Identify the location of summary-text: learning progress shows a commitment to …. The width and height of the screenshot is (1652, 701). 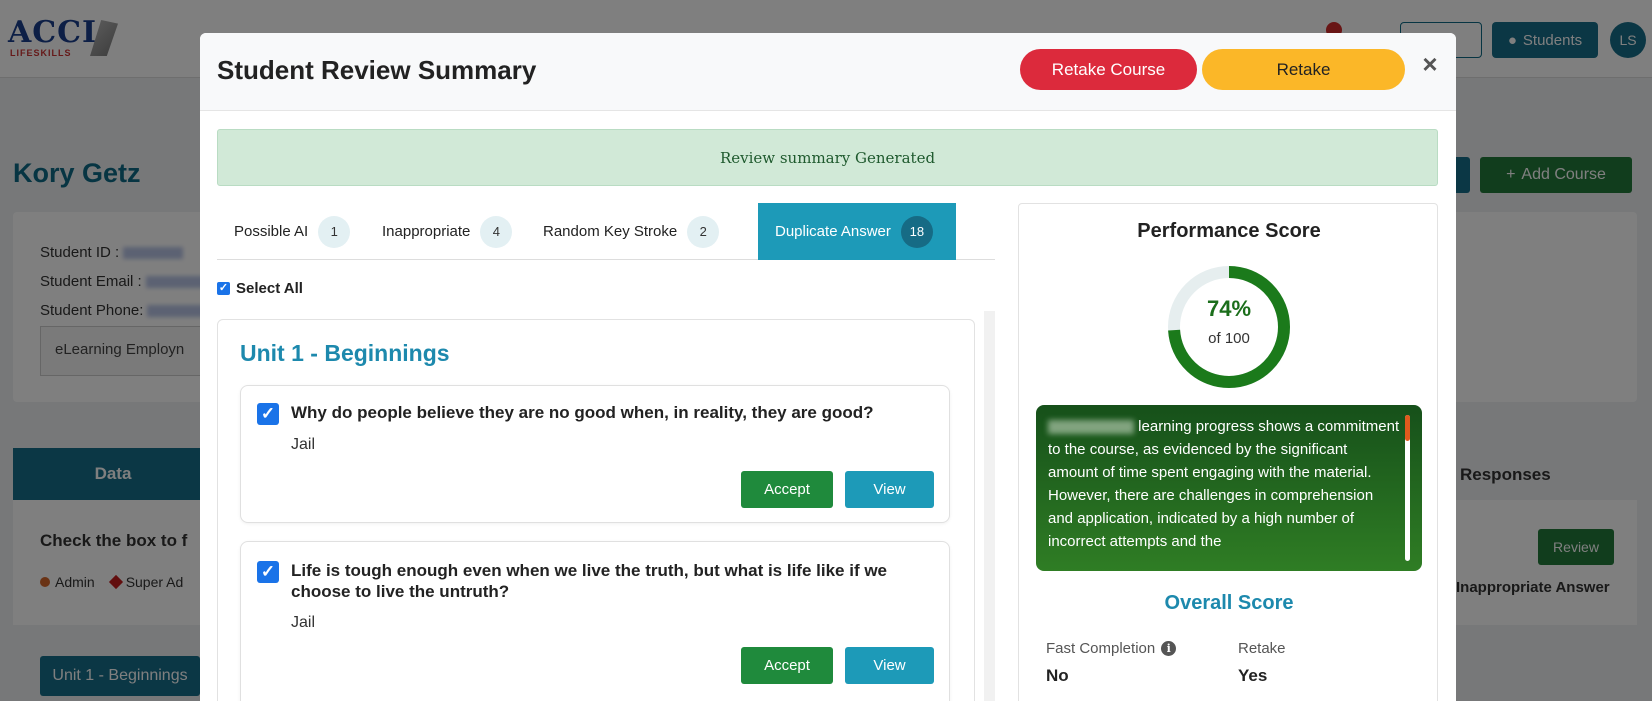
(1224, 484).